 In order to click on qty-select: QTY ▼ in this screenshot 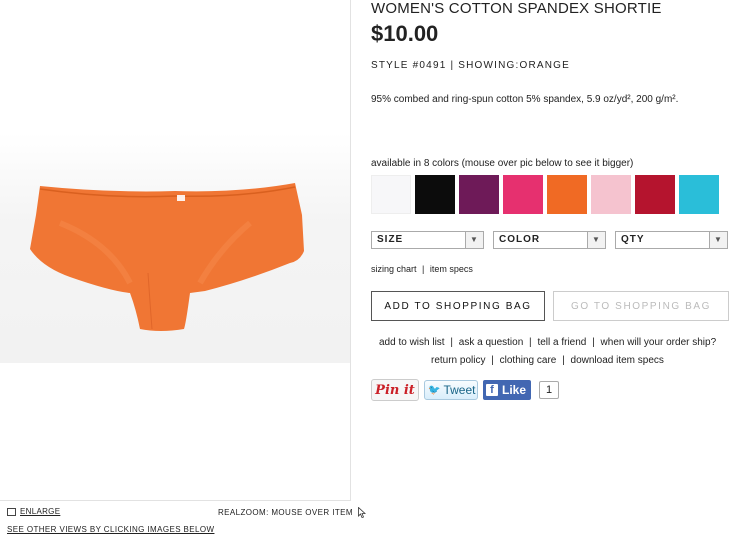, I will do `click(671, 240)`.